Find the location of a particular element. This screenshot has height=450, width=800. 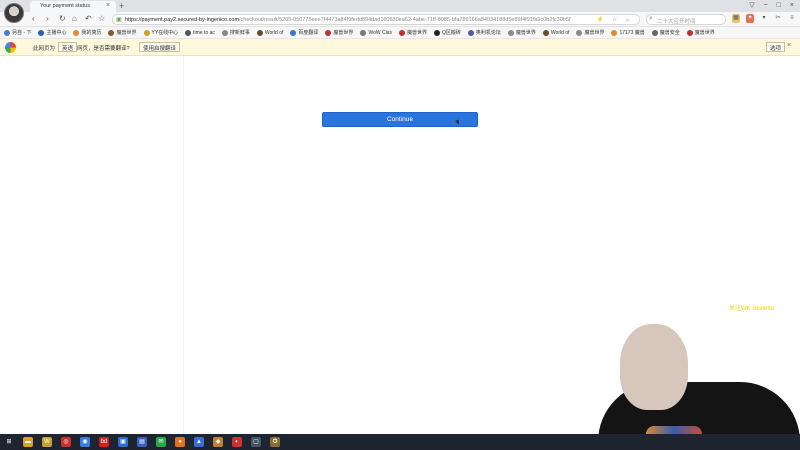

bookmark-label: 搜新鲜事 is located at coordinates (239, 33).